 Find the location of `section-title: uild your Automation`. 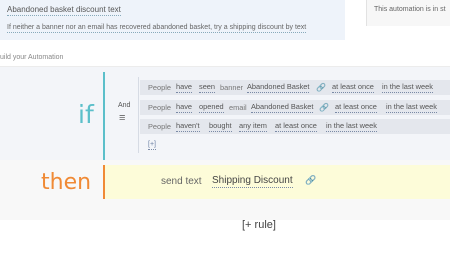

section-title: uild your Automation is located at coordinates (32, 57).